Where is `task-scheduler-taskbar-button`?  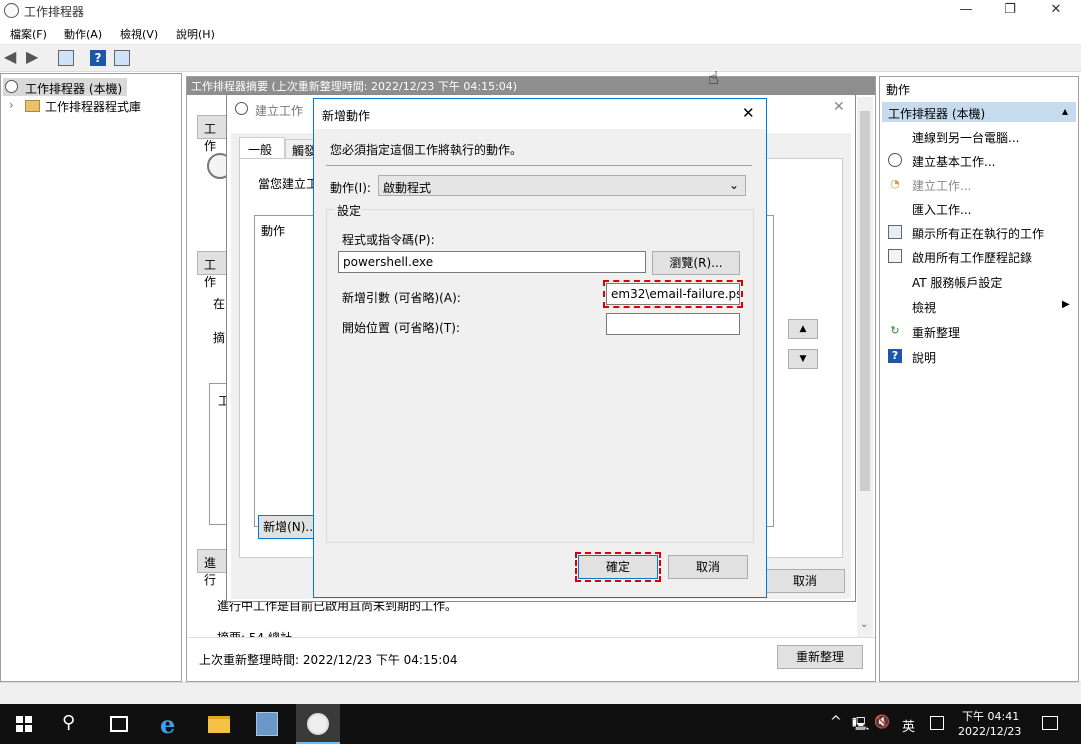
task-scheduler-taskbar-button is located at coordinates (318, 724).